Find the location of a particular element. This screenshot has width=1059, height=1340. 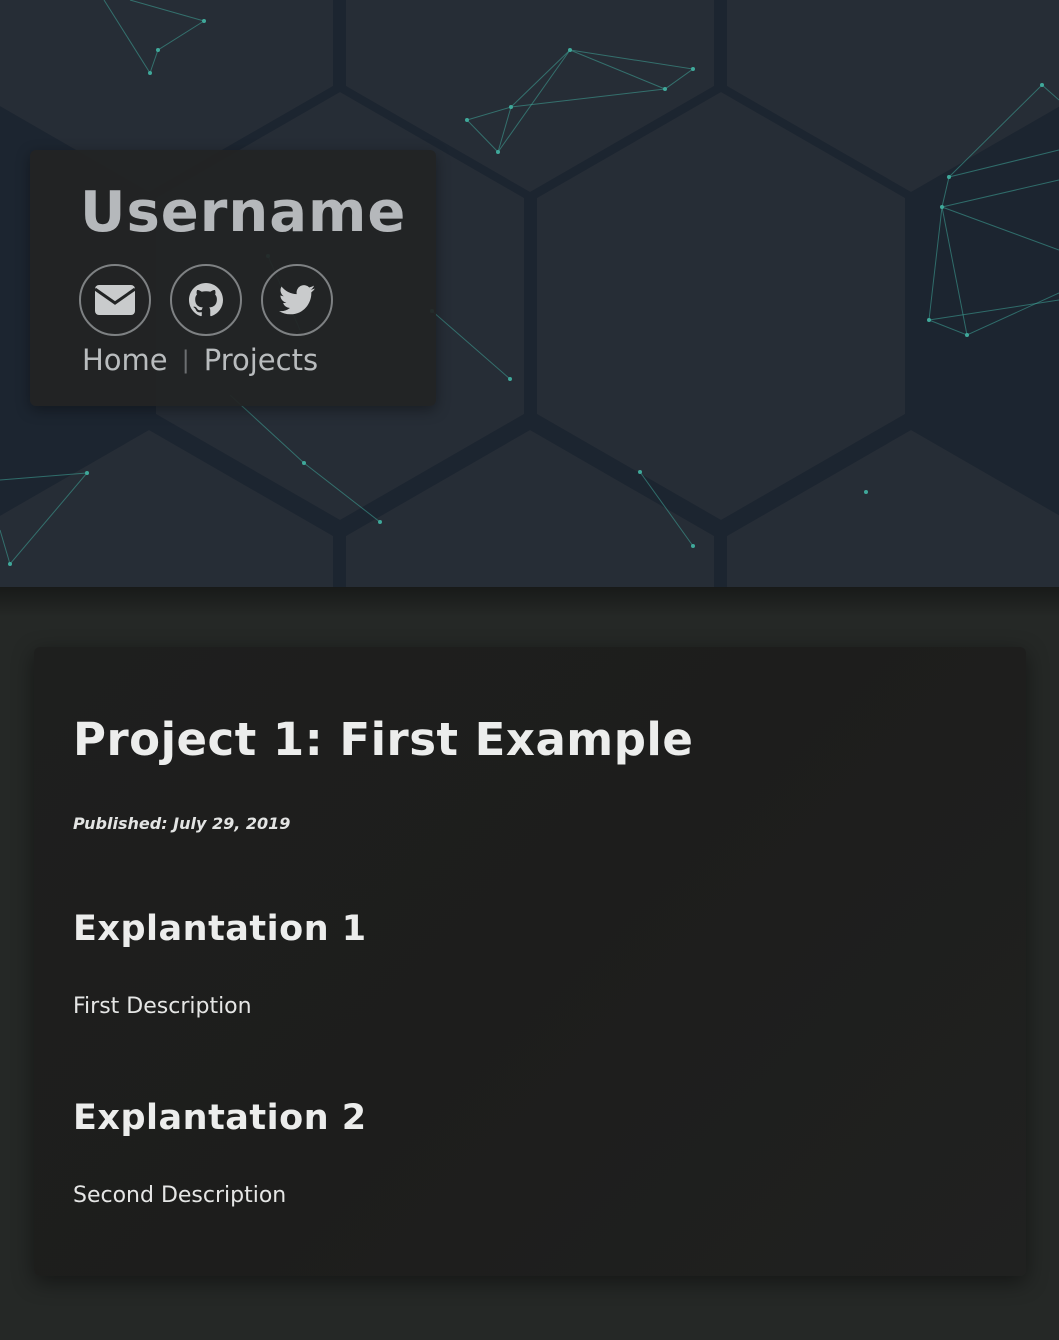

profile-card: Username Home | Projects is located at coordinates (233, 278).